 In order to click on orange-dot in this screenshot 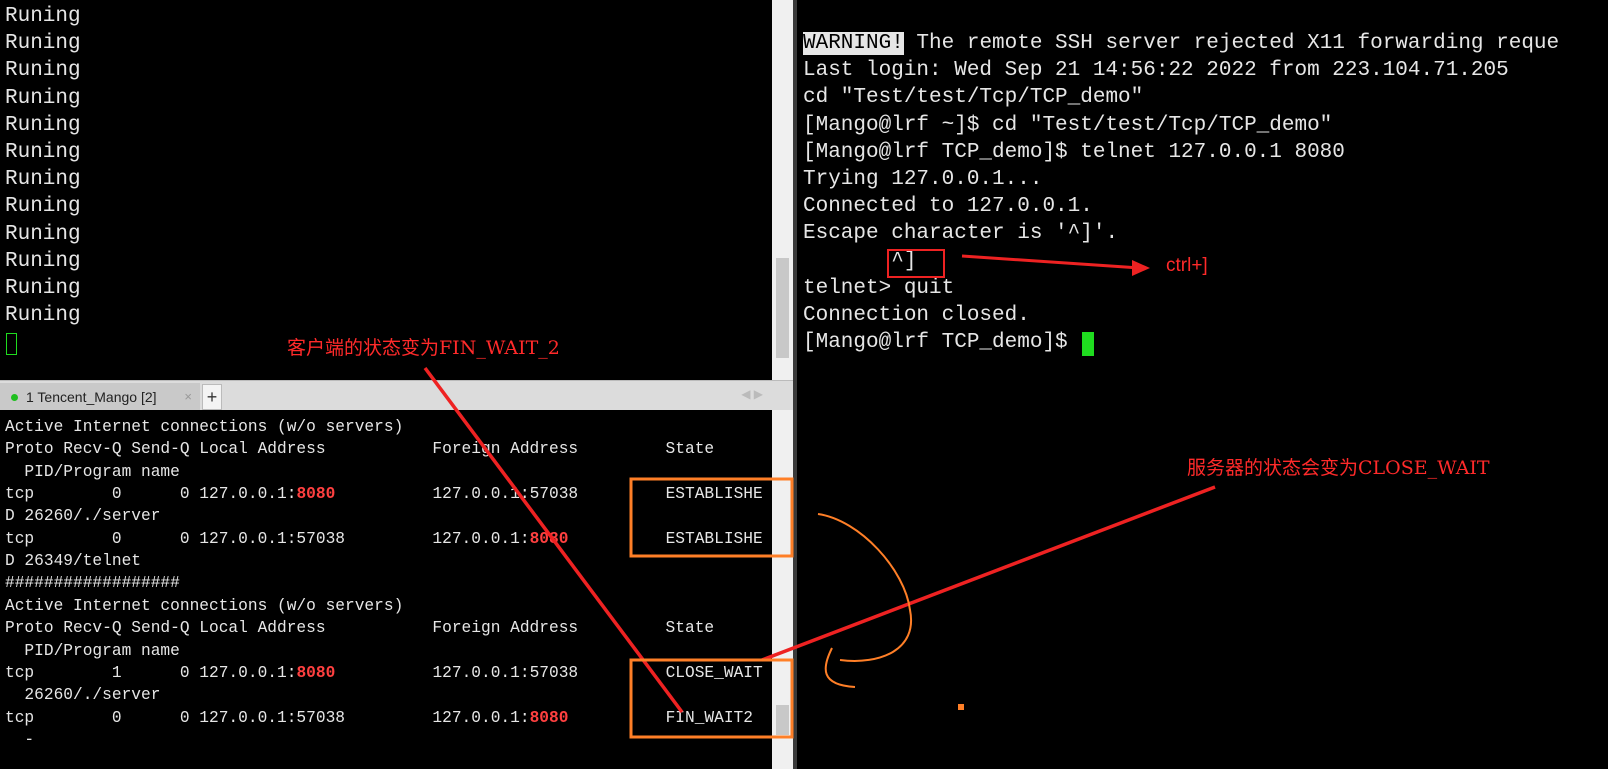, I will do `click(961, 707)`.